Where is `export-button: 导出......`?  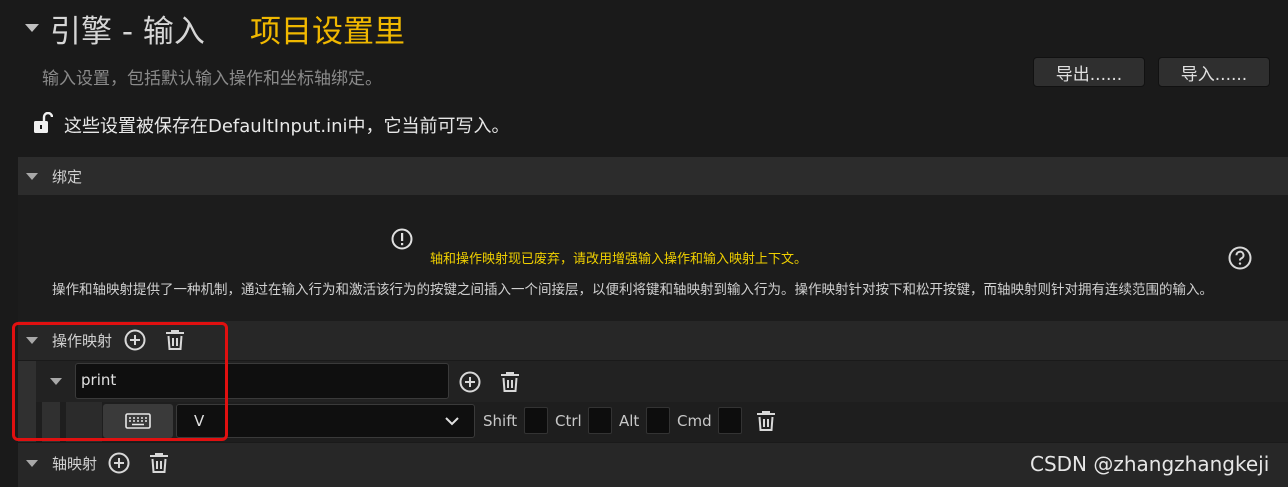 export-button: 导出...... is located at coordinates (1089, 72).